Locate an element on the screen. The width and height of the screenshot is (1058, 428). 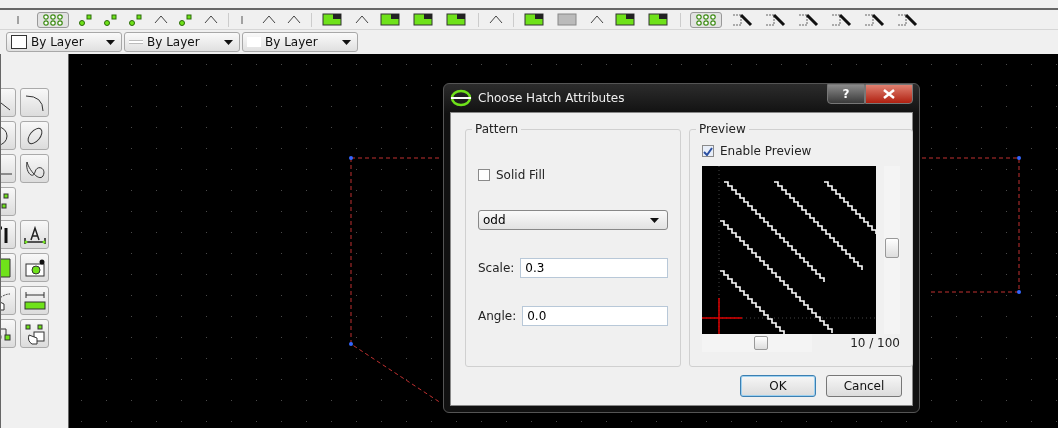
field-label: Scale: is located at coordinates (496, 268).